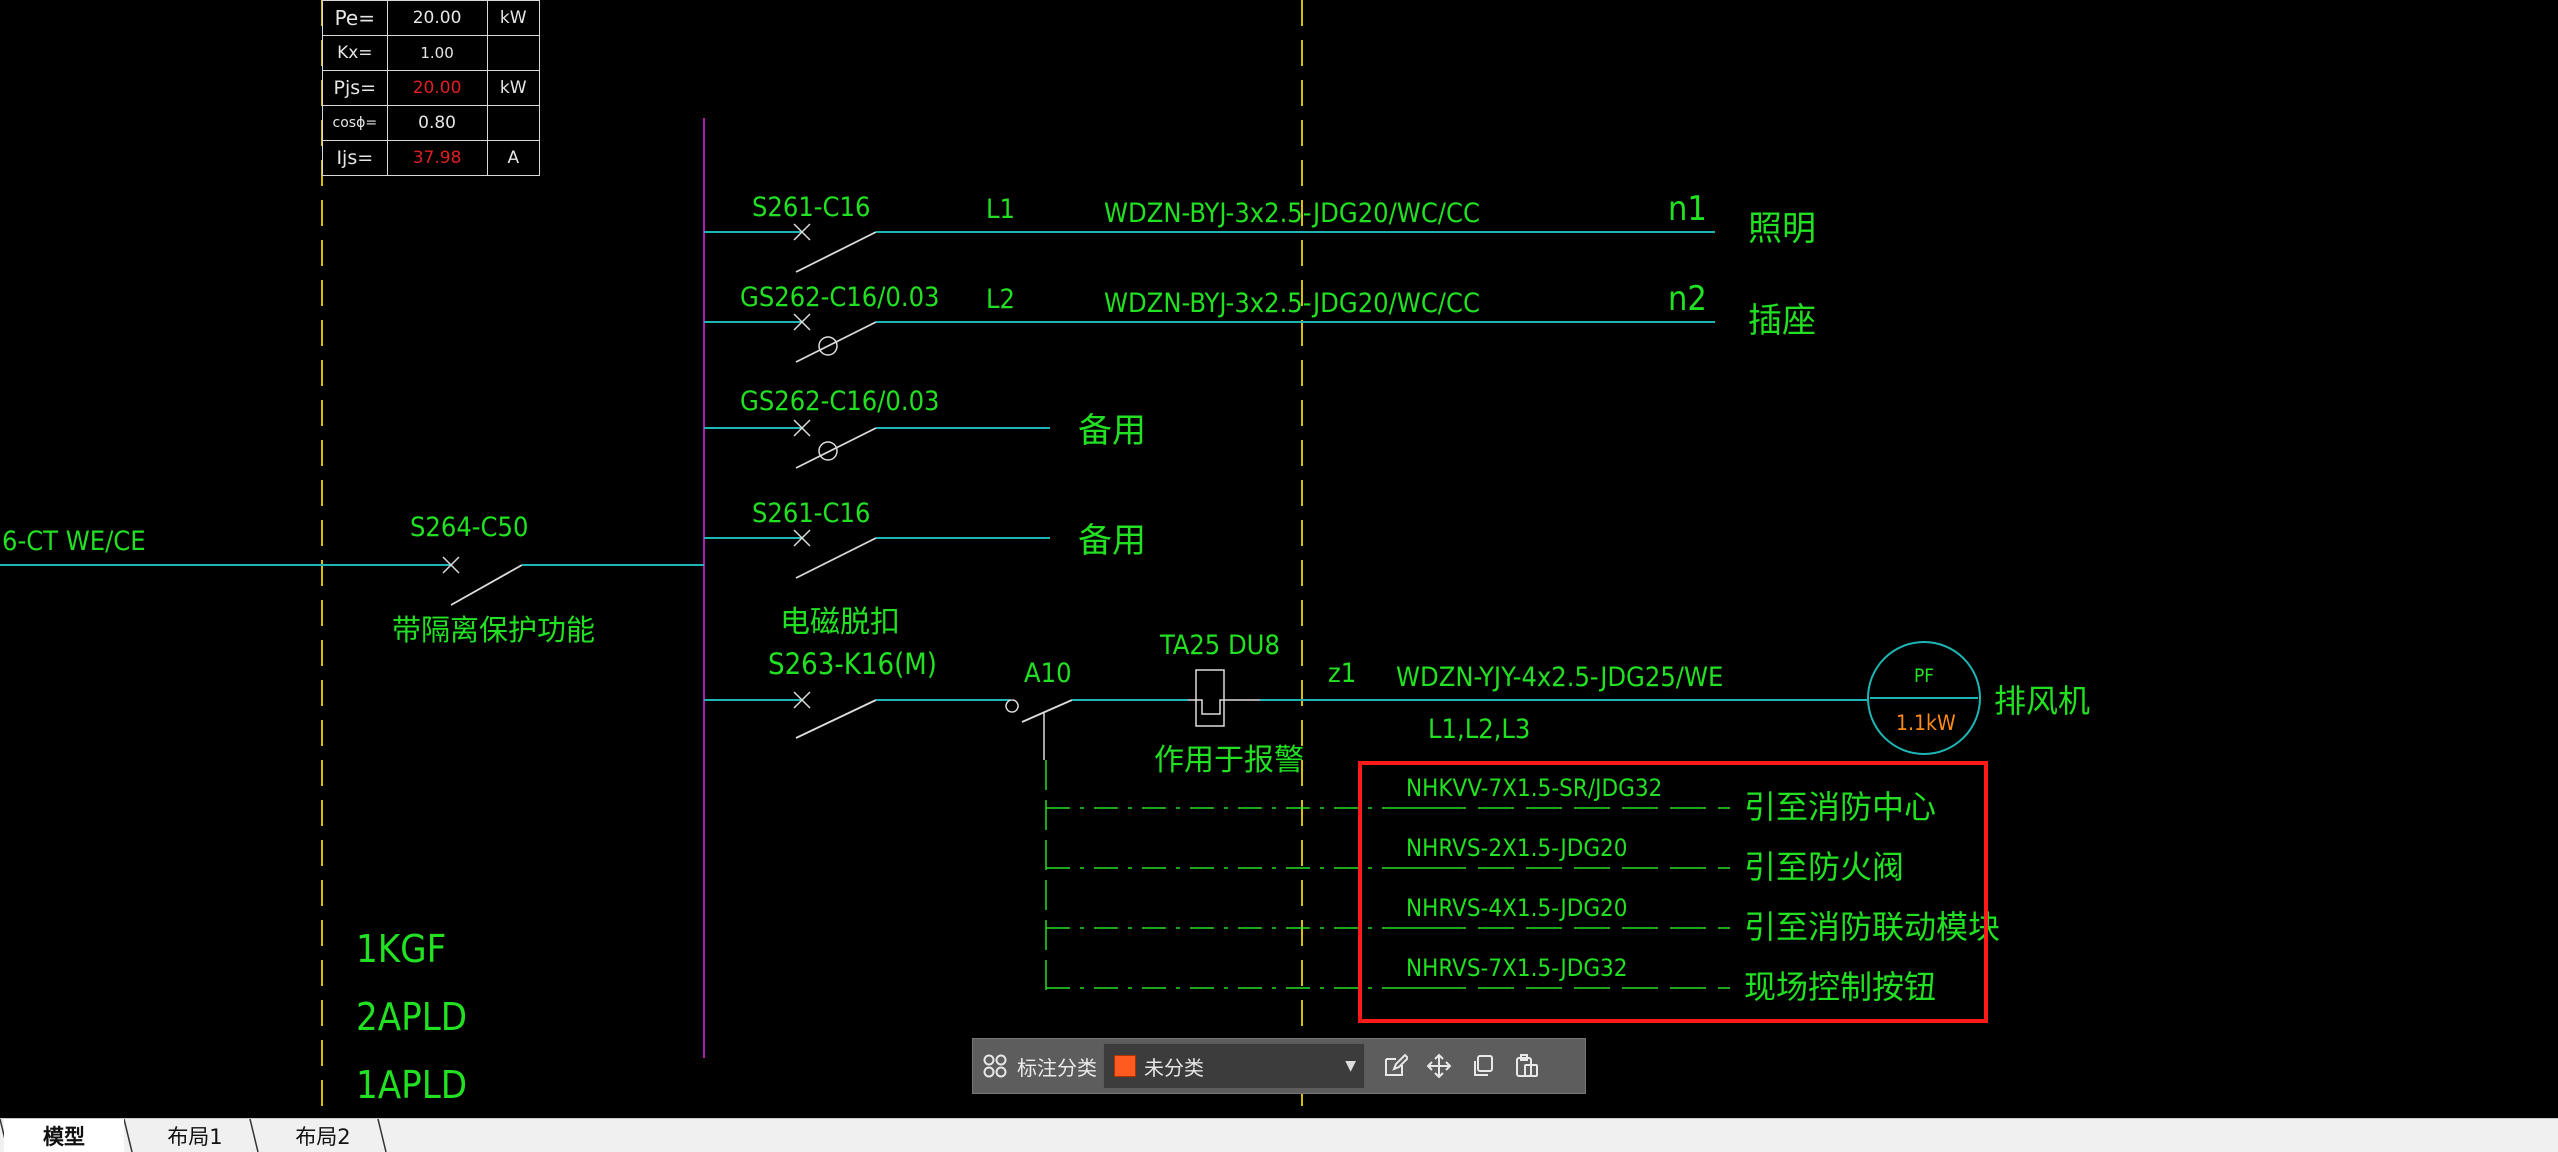 Image resolution: width=2558 pixels, height=1152 pixels. What do you see at coordinates (352, 581) in the screenshot?
I see `incoming-feeder` at bounding box center [352, 581].